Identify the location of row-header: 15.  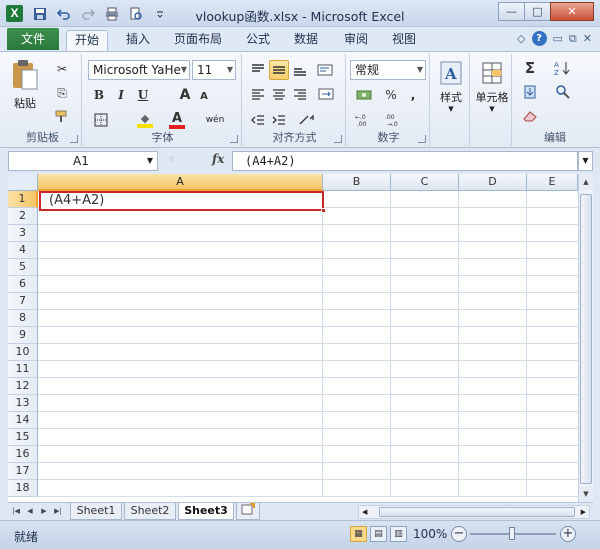
(23, 437).